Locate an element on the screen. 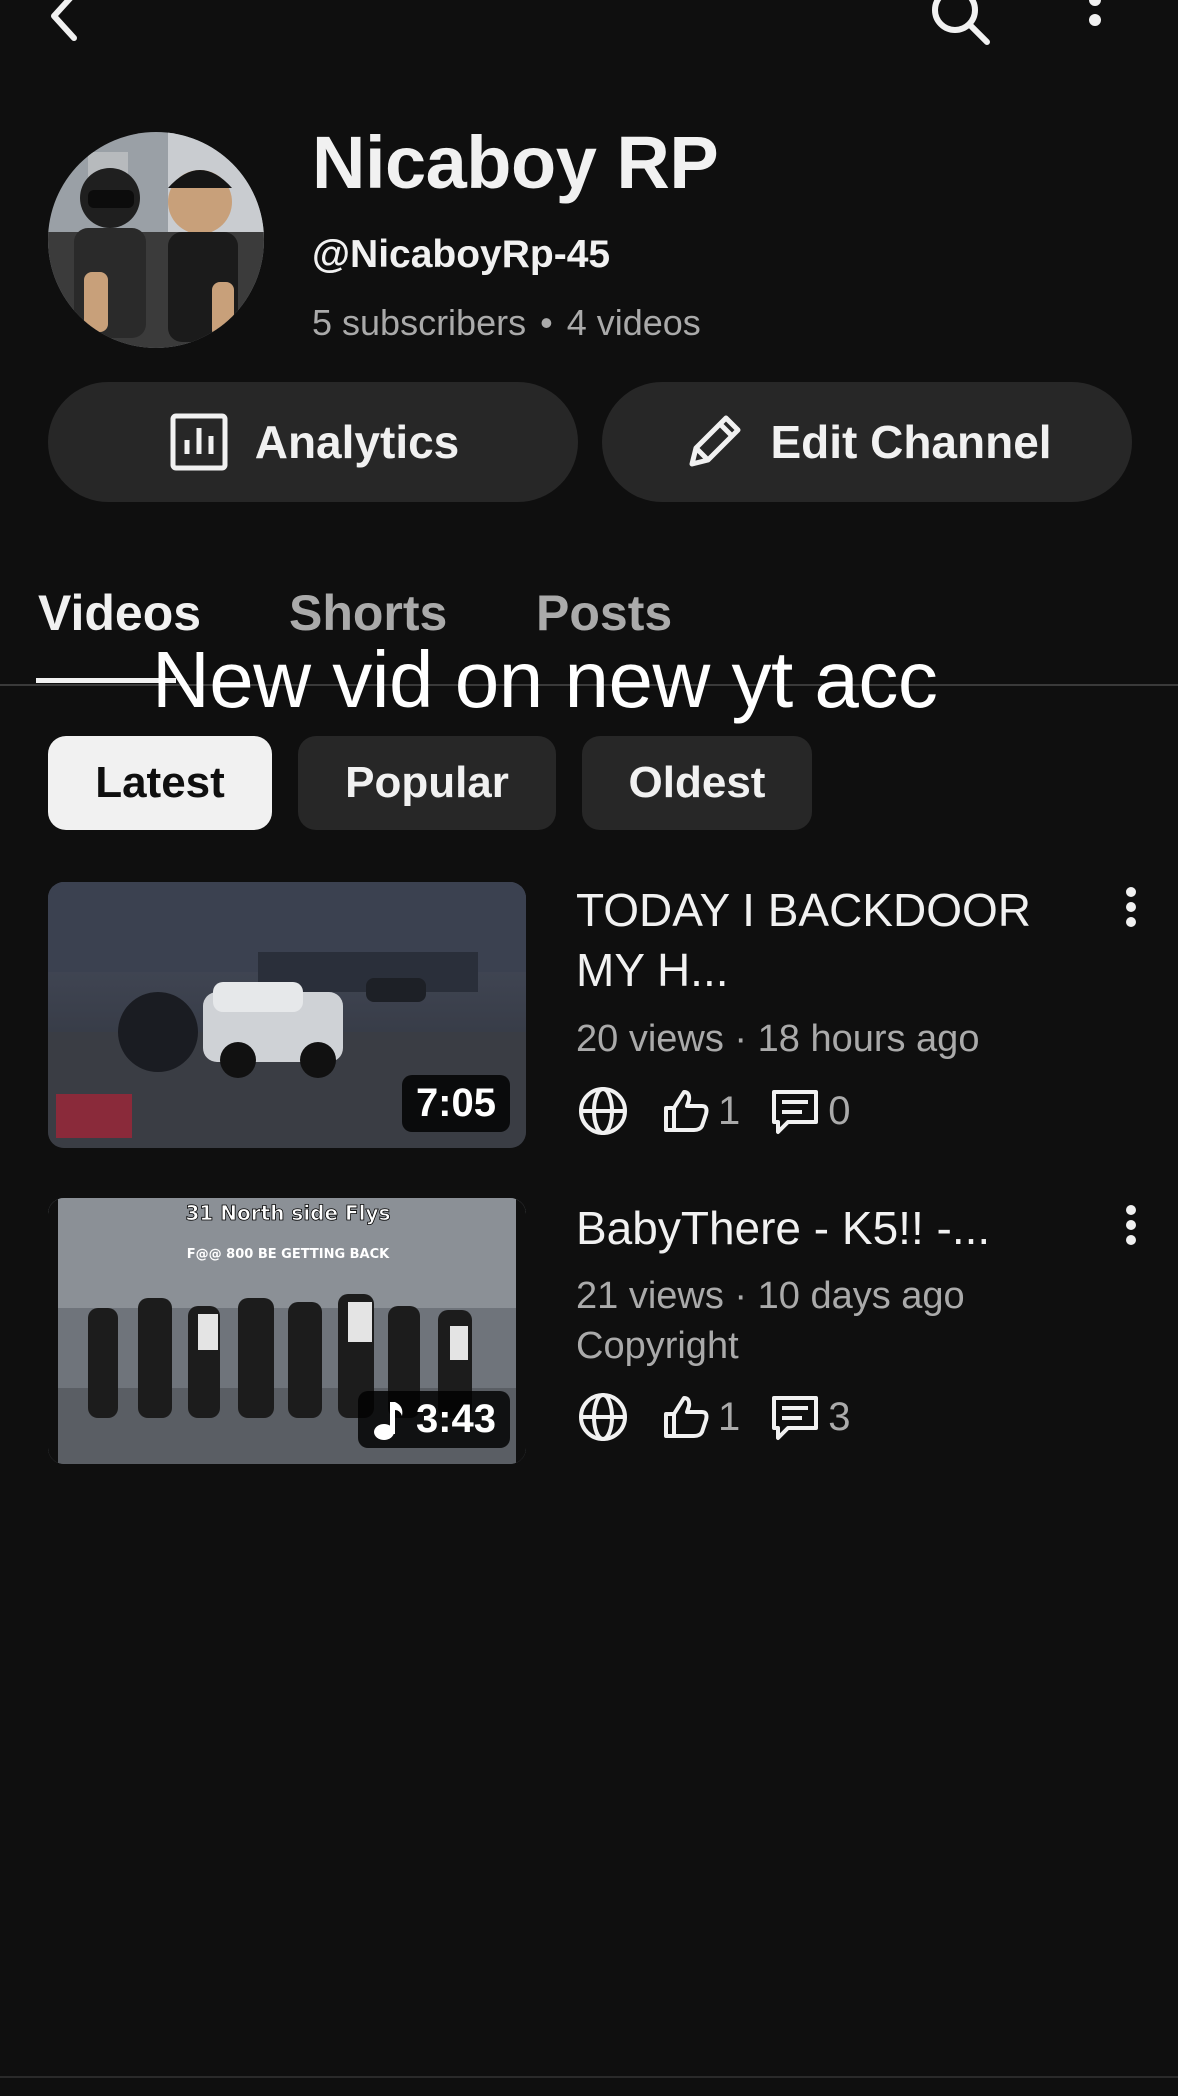 This screenshot has width=1178, height=2096. analytics-button: Analytics is located at coordinates (313, 442).